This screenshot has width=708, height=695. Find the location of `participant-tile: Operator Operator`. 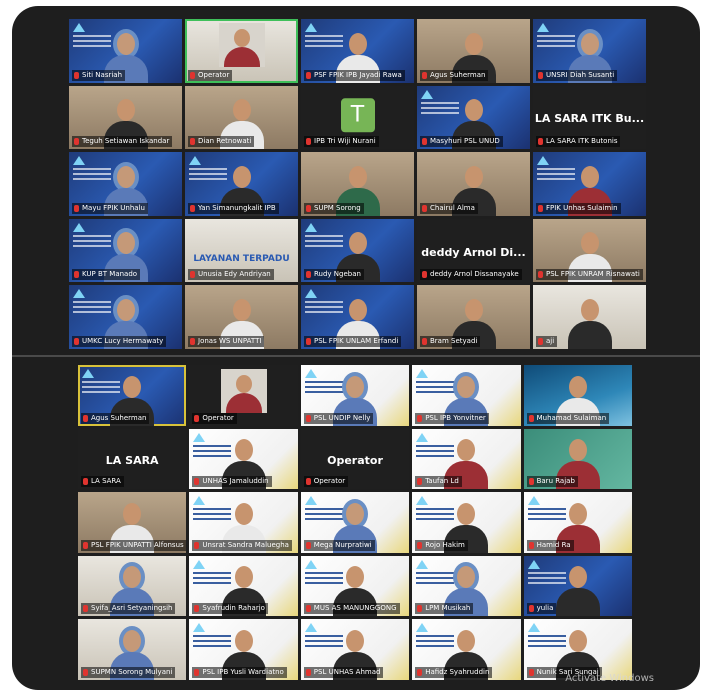

participant-tile: Operator Operator is located at coordinates (355, 459).